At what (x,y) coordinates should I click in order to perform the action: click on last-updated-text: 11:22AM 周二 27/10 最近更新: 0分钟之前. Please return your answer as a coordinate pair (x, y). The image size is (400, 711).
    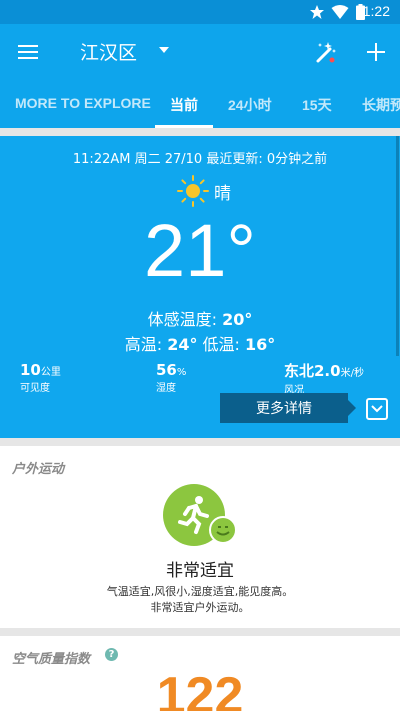
    Looking at the image, I should click on (200, 159).